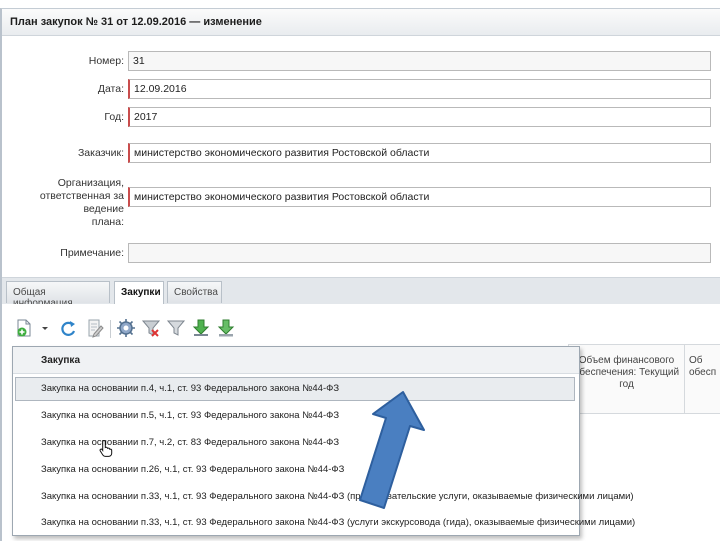 This screenshot has width=720, height=541. What do you see at coordinates (110, 89) in the screenshot?
I see `date-label: Дата:` at bounding box center [110, 89].